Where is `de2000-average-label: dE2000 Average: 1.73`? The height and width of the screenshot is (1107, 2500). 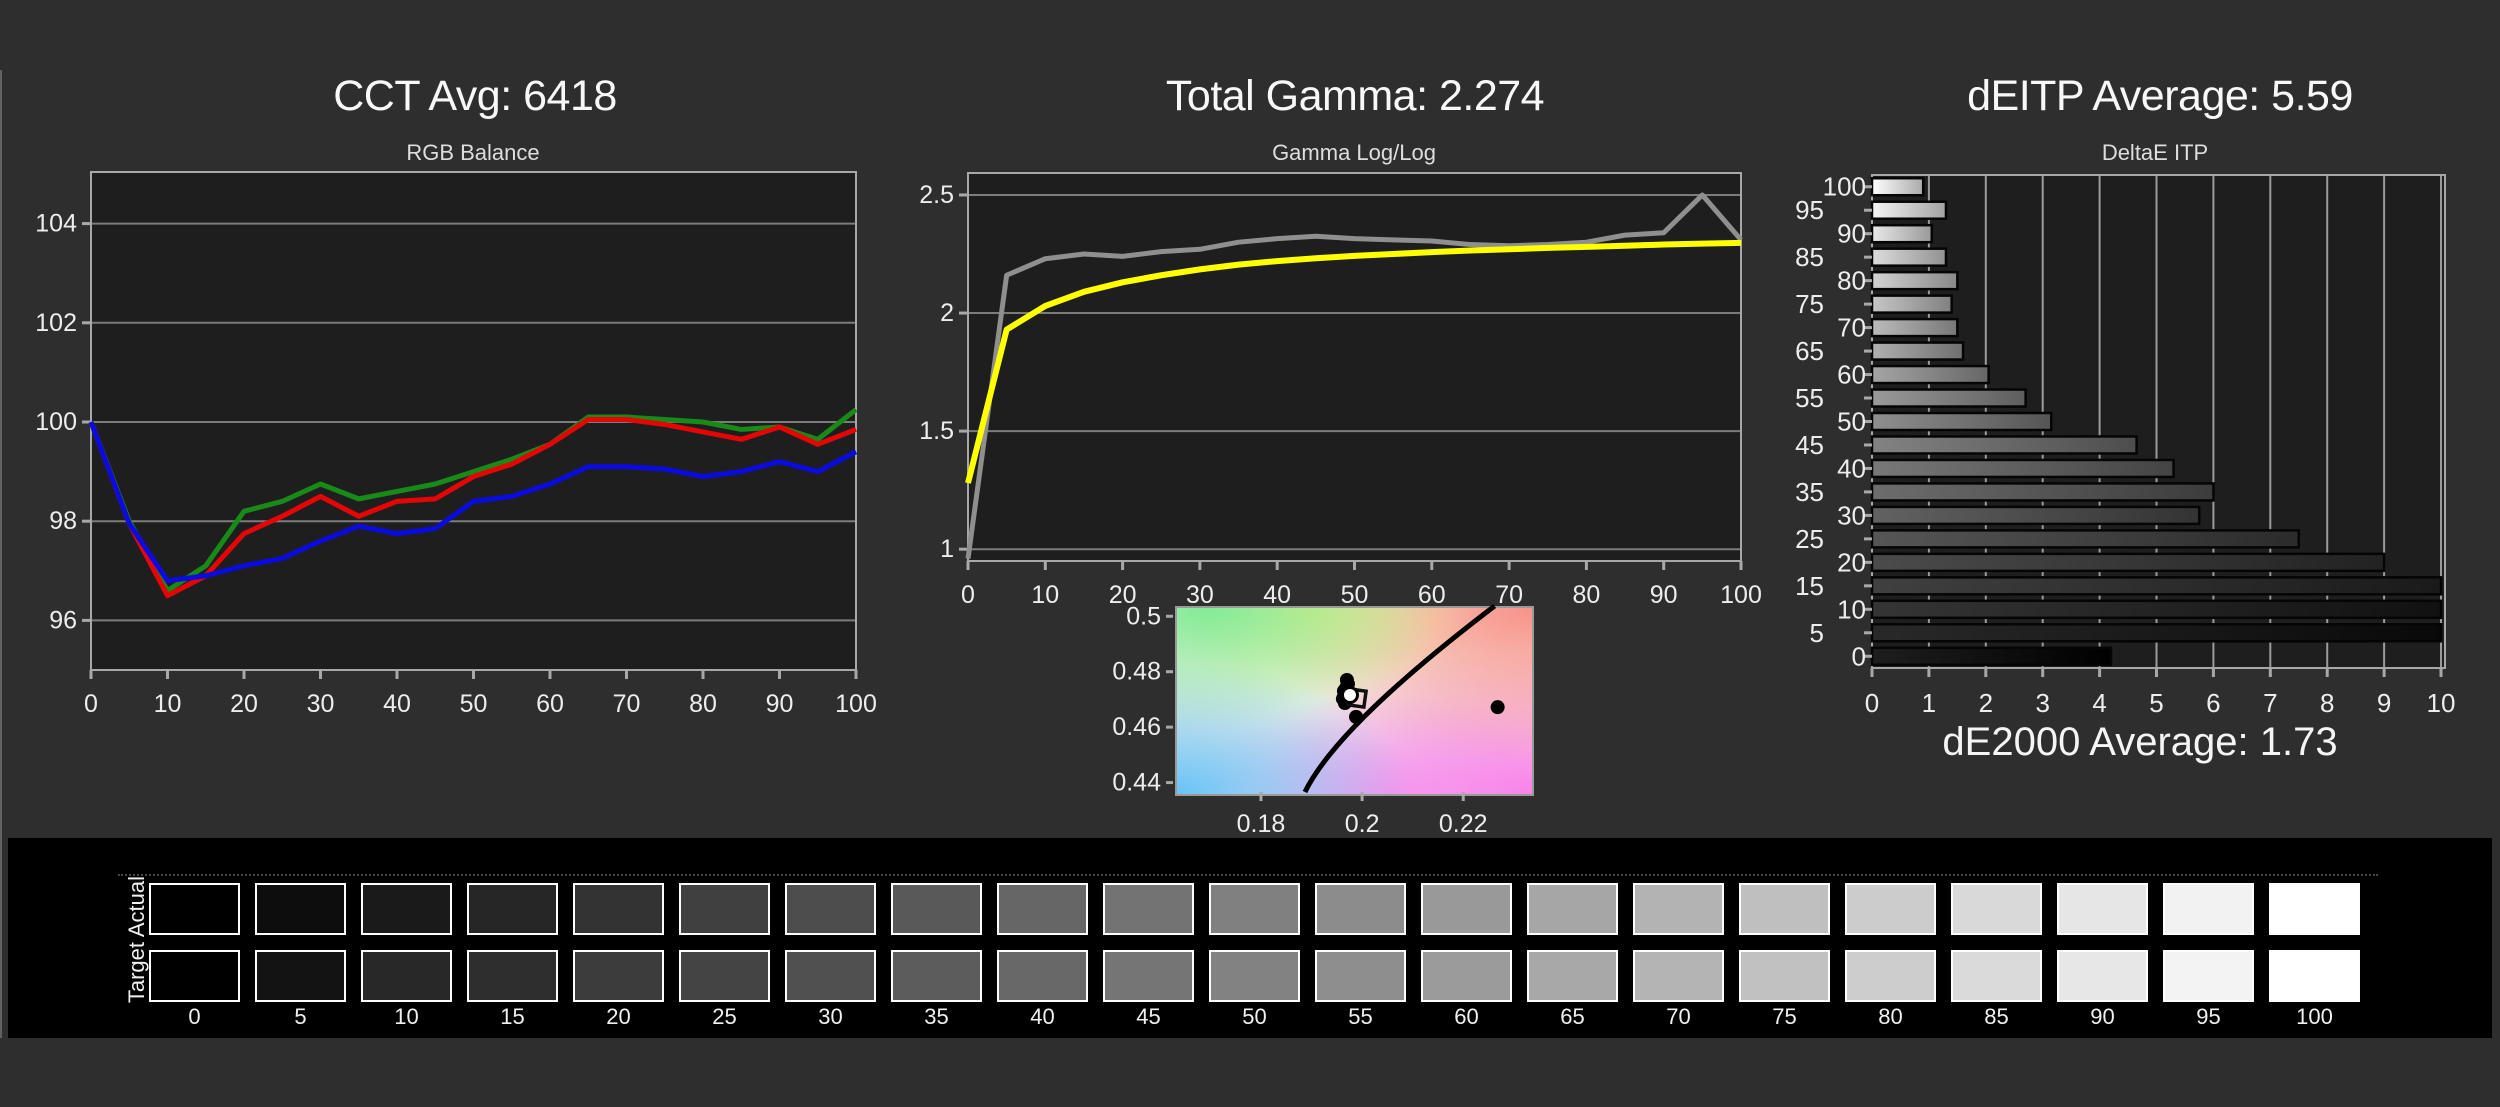
de2000-average-label: dE2000 Average: 1.73 is located at coordinates (2140, 742).